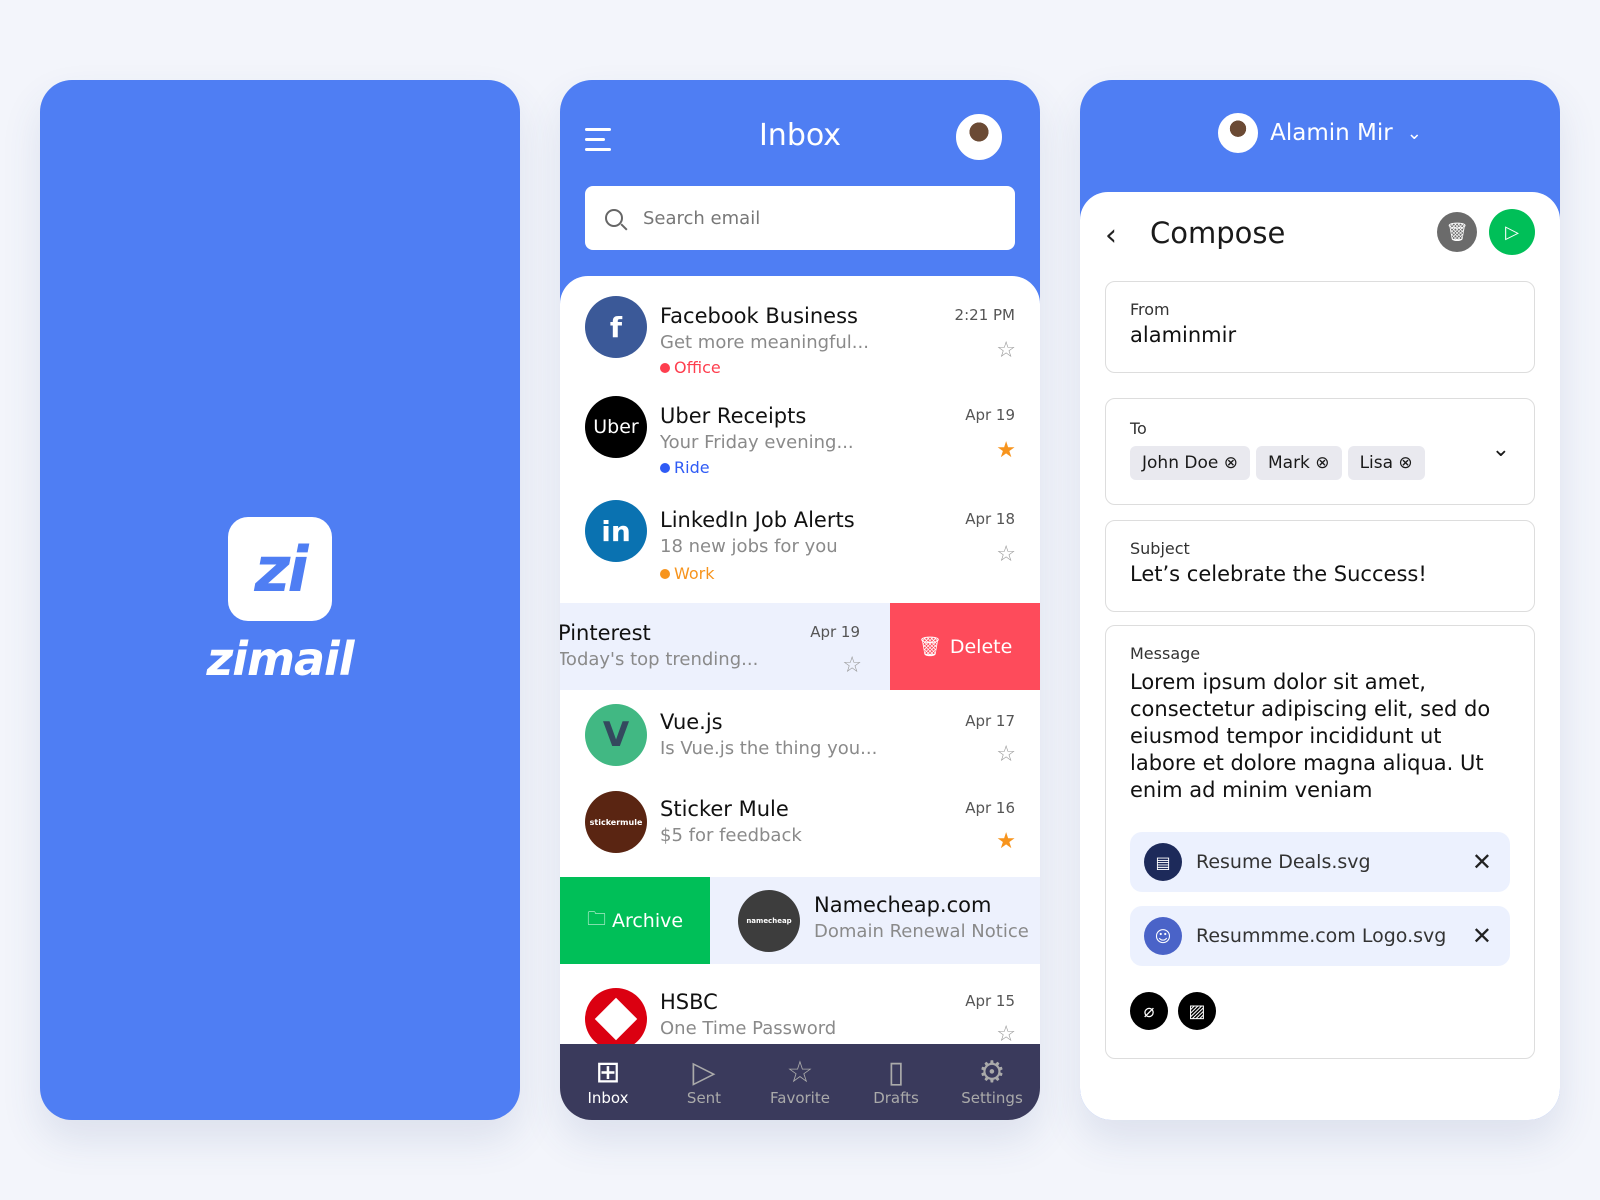  I want to click on delete-label: Delete, so click(981, 646).